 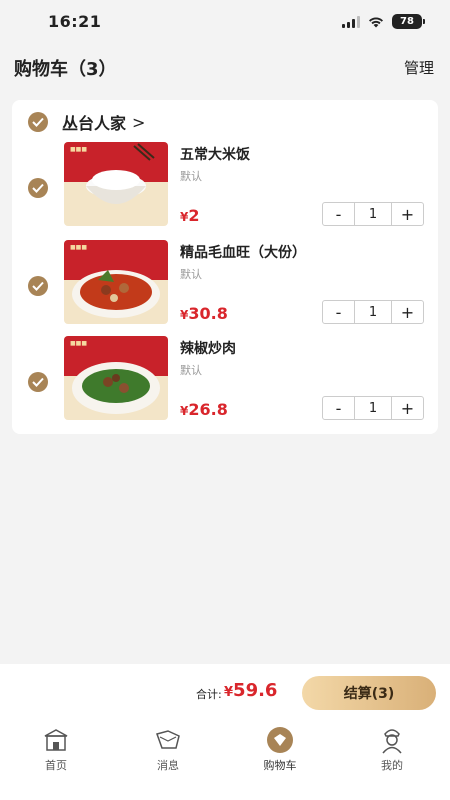 I want to click on tab-profile: 我的, so click(x=392, y=749).